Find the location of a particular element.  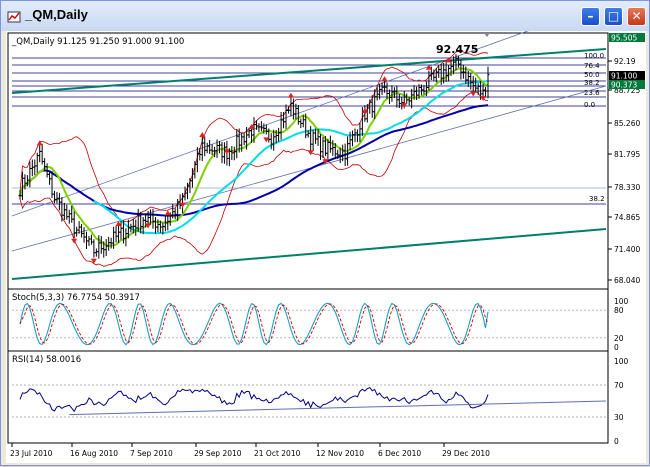

time-axis-label: 6 Dec 2010 is located at coordinates (399, 453).